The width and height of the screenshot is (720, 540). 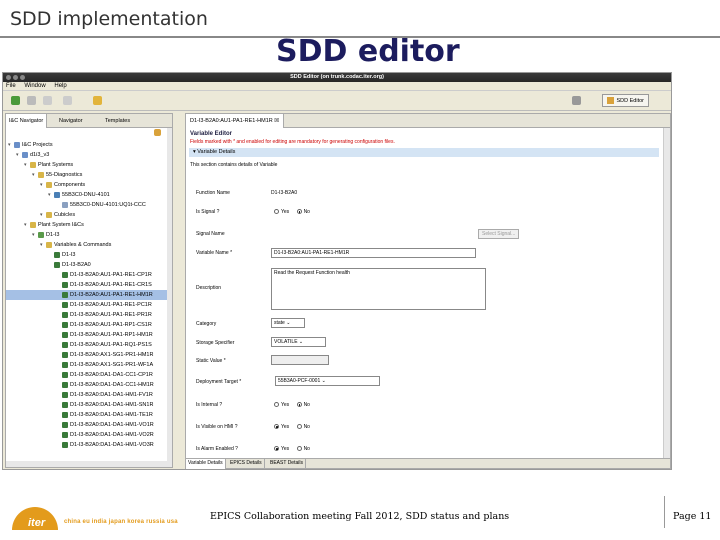 I want to click on variable-details-section: ▾ Variable Details, so click(x=424, y=152).